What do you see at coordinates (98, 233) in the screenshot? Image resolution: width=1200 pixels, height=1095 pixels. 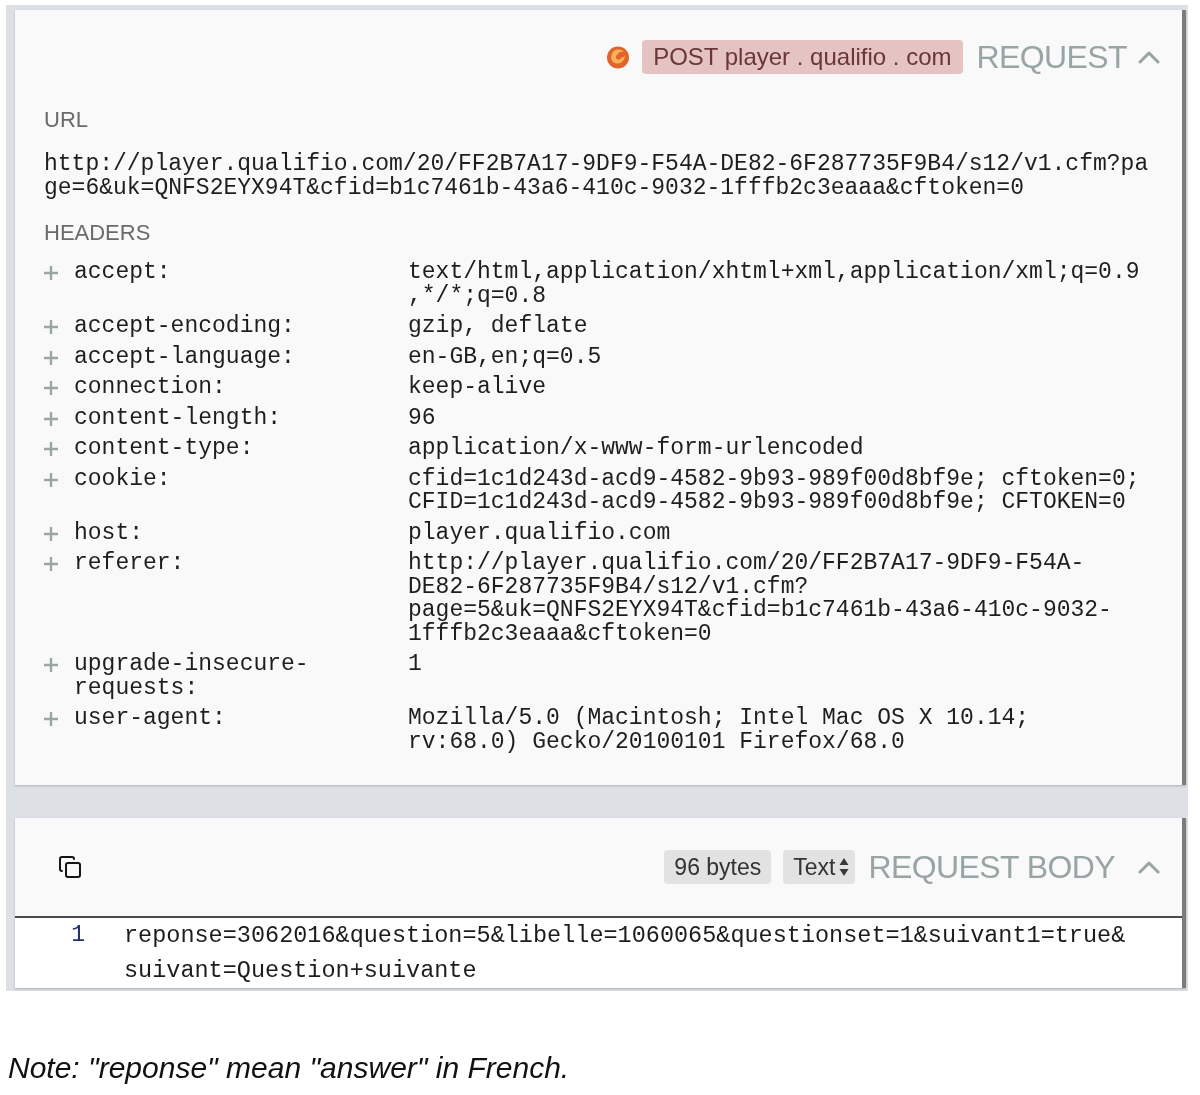 I see `section-label: HEADERS` at bounding box center [98, 233].